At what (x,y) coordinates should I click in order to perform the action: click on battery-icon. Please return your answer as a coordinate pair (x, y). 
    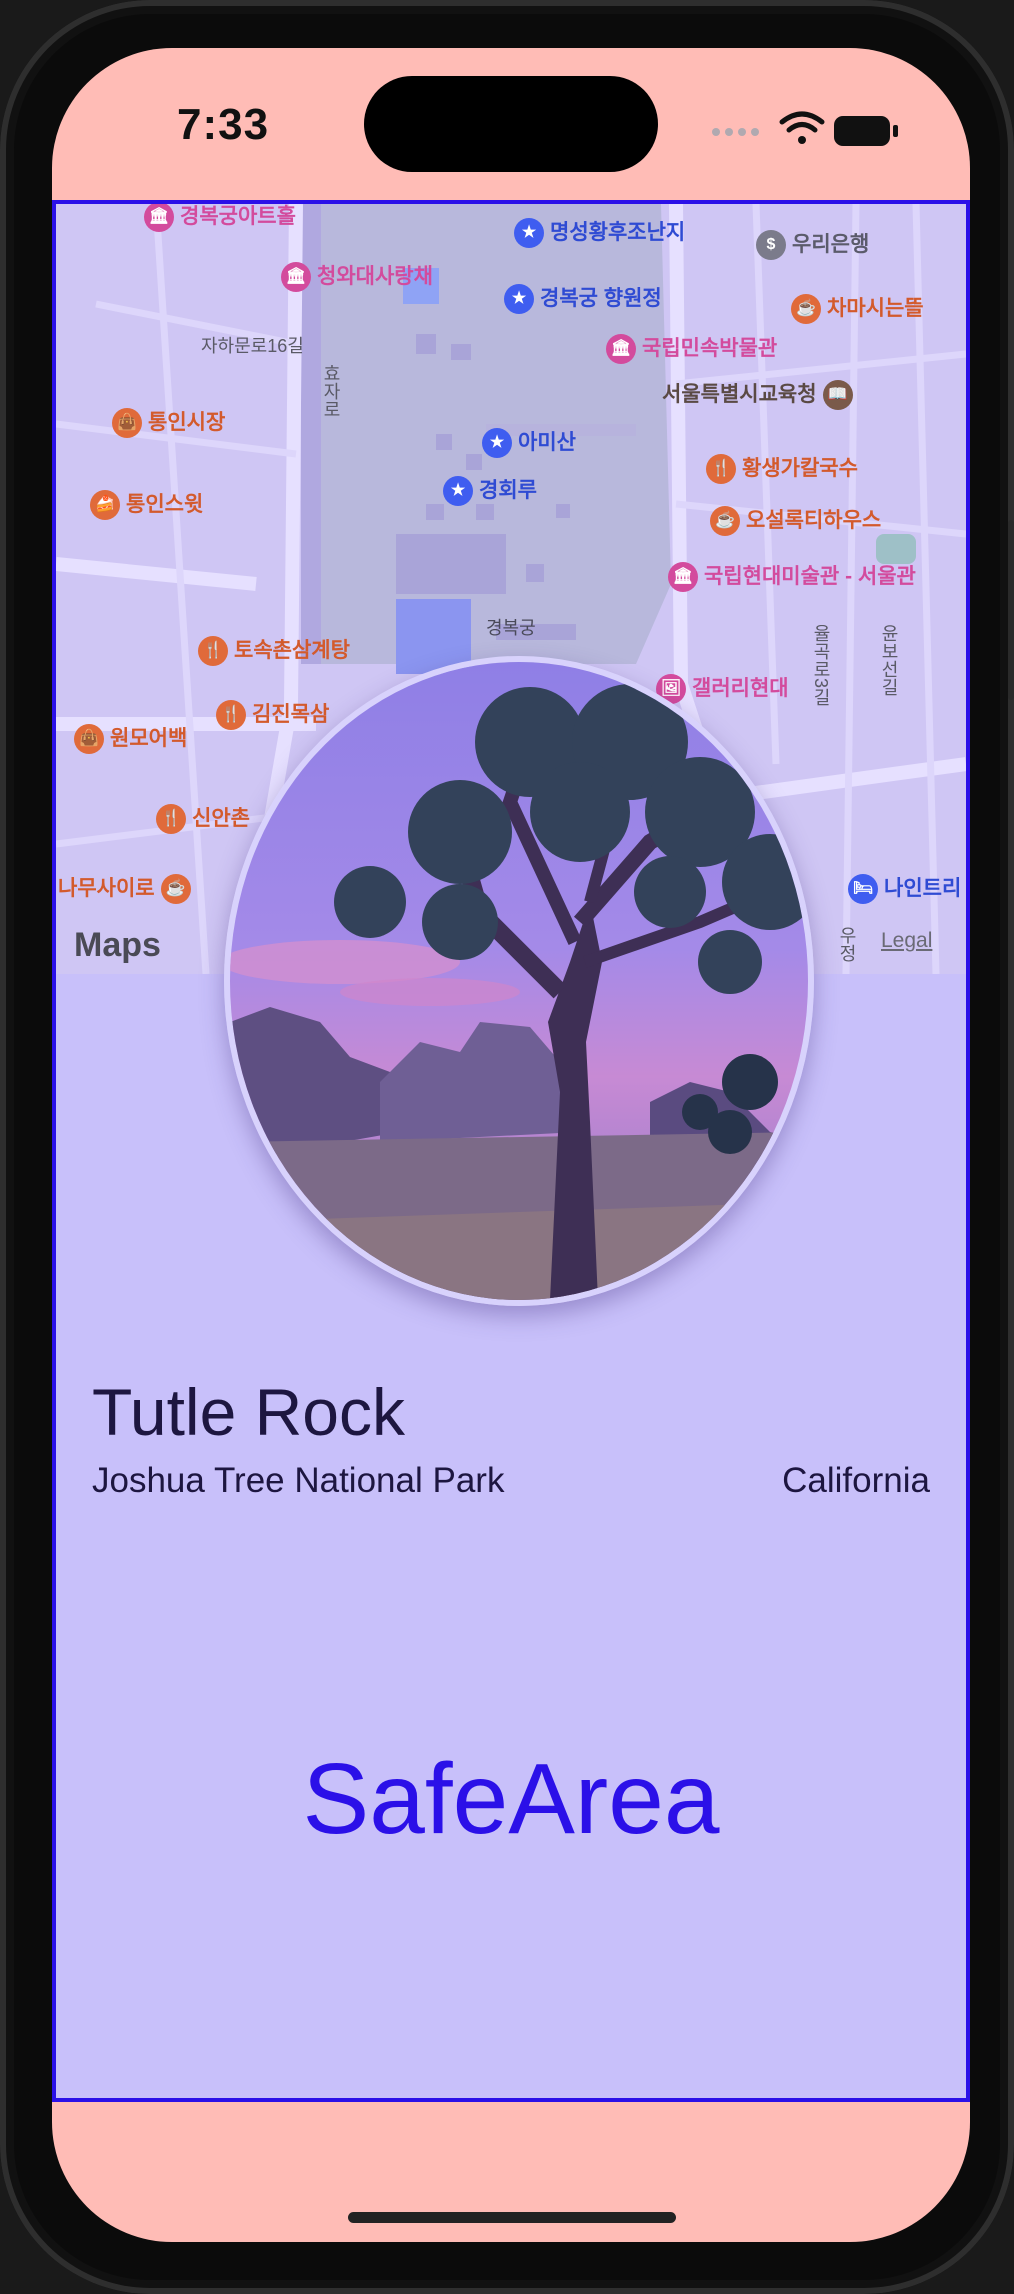
    Looking at the image, I should click on (866, 131).